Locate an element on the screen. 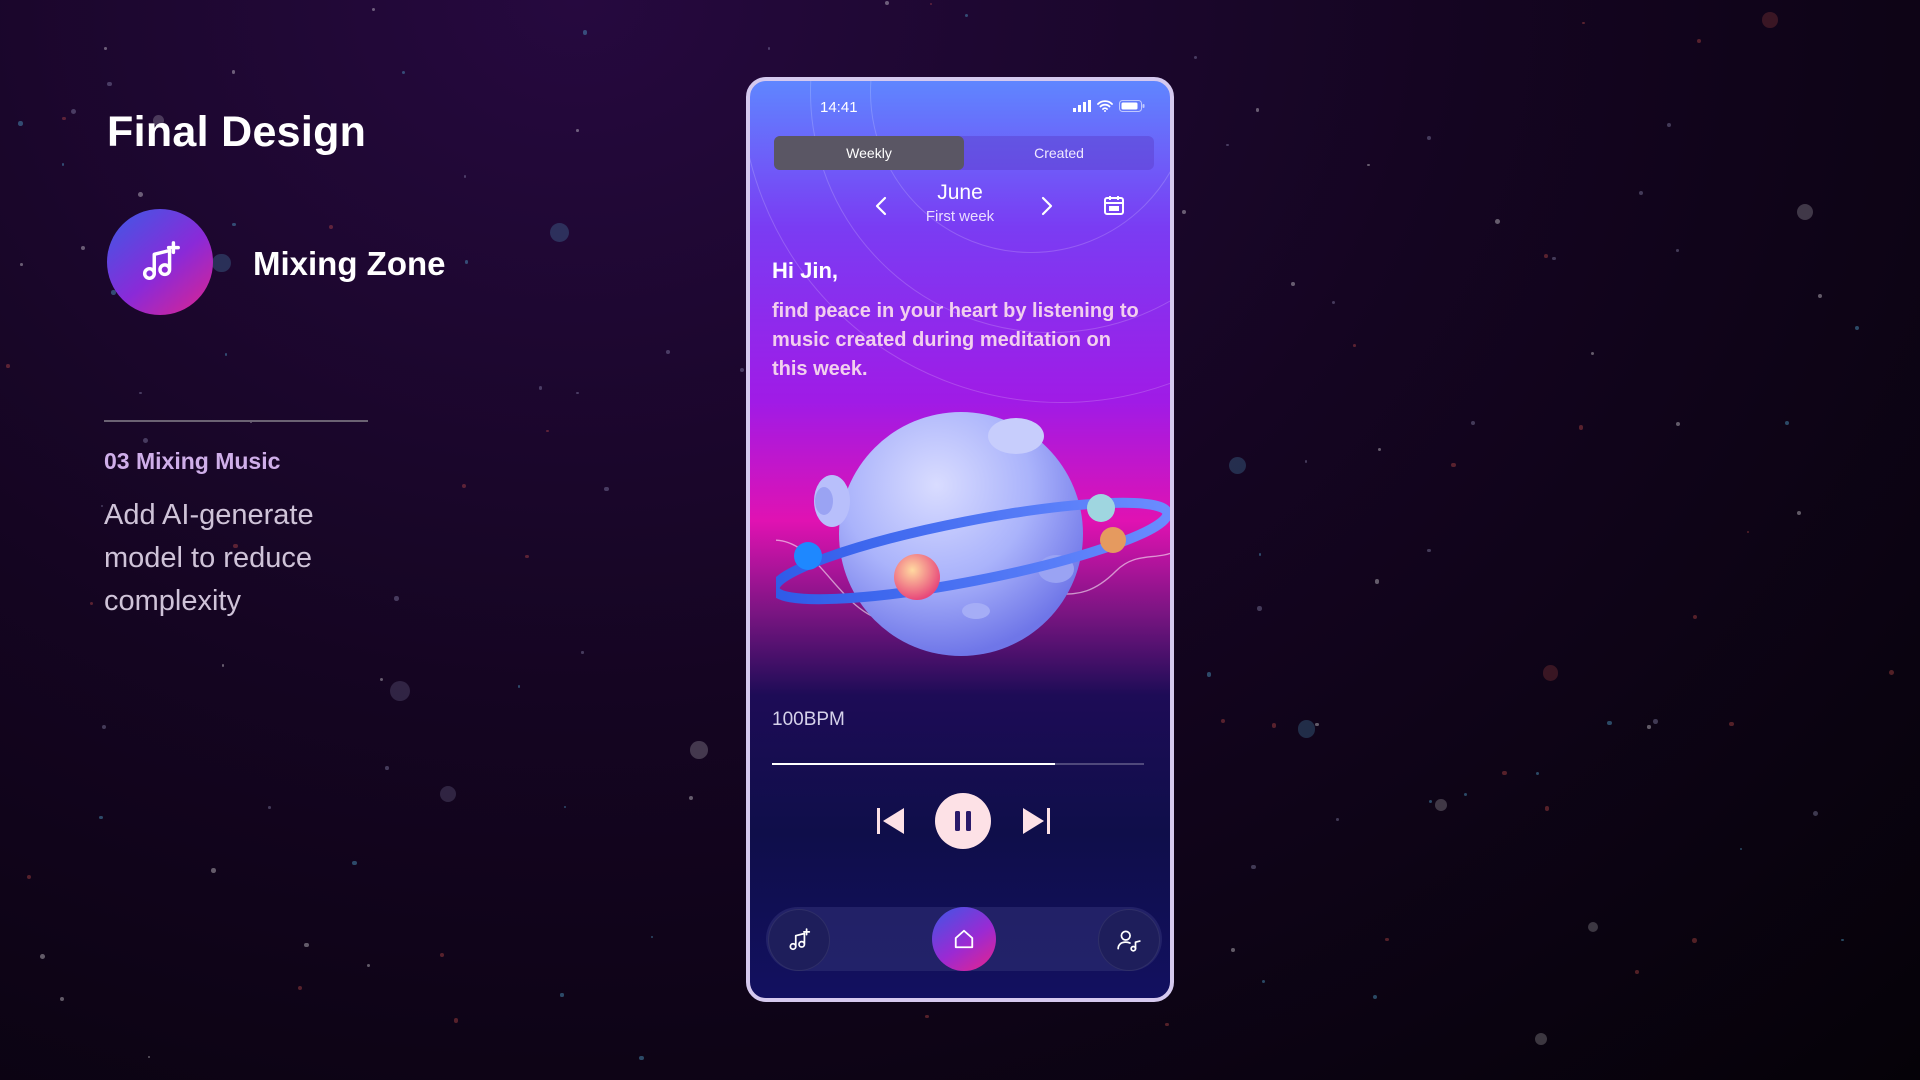 The image size is (1920, 1080). feature-icon-badge is located at coordinates (160, 262).